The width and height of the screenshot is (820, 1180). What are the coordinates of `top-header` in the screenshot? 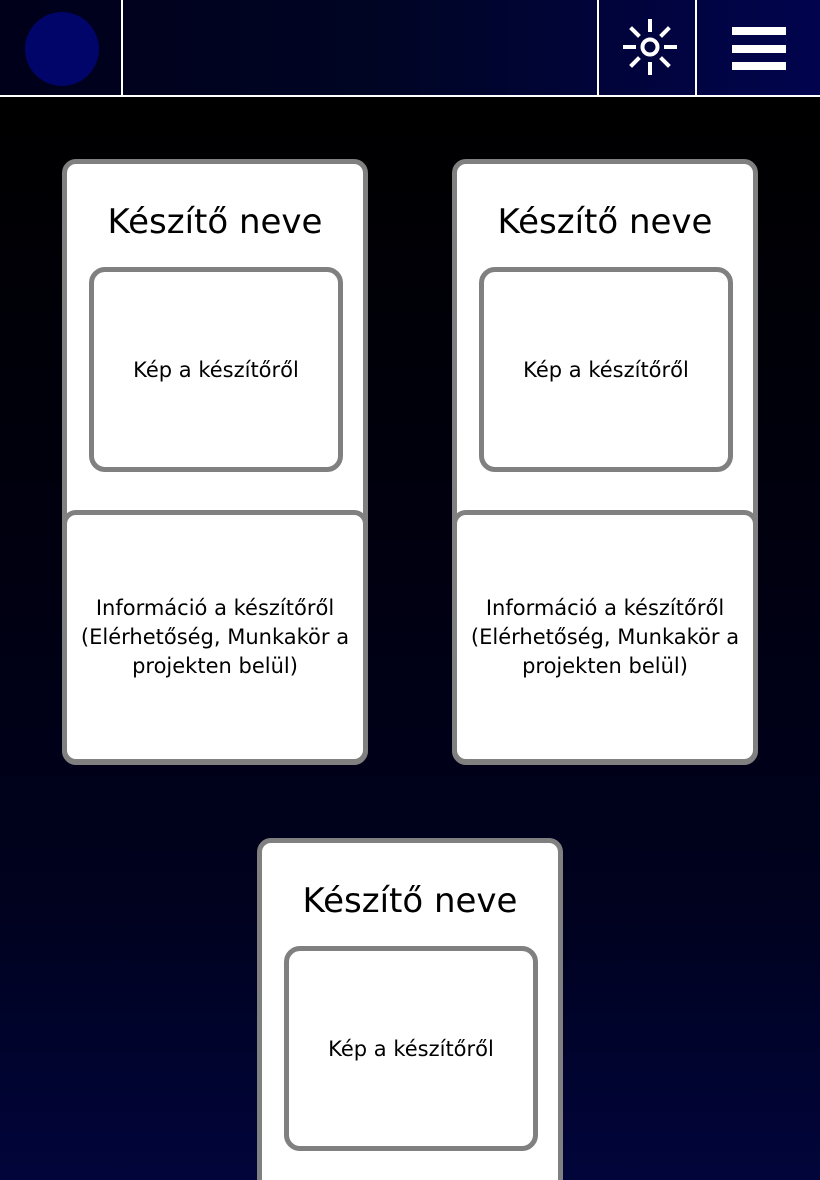 It's located at (410, 48).